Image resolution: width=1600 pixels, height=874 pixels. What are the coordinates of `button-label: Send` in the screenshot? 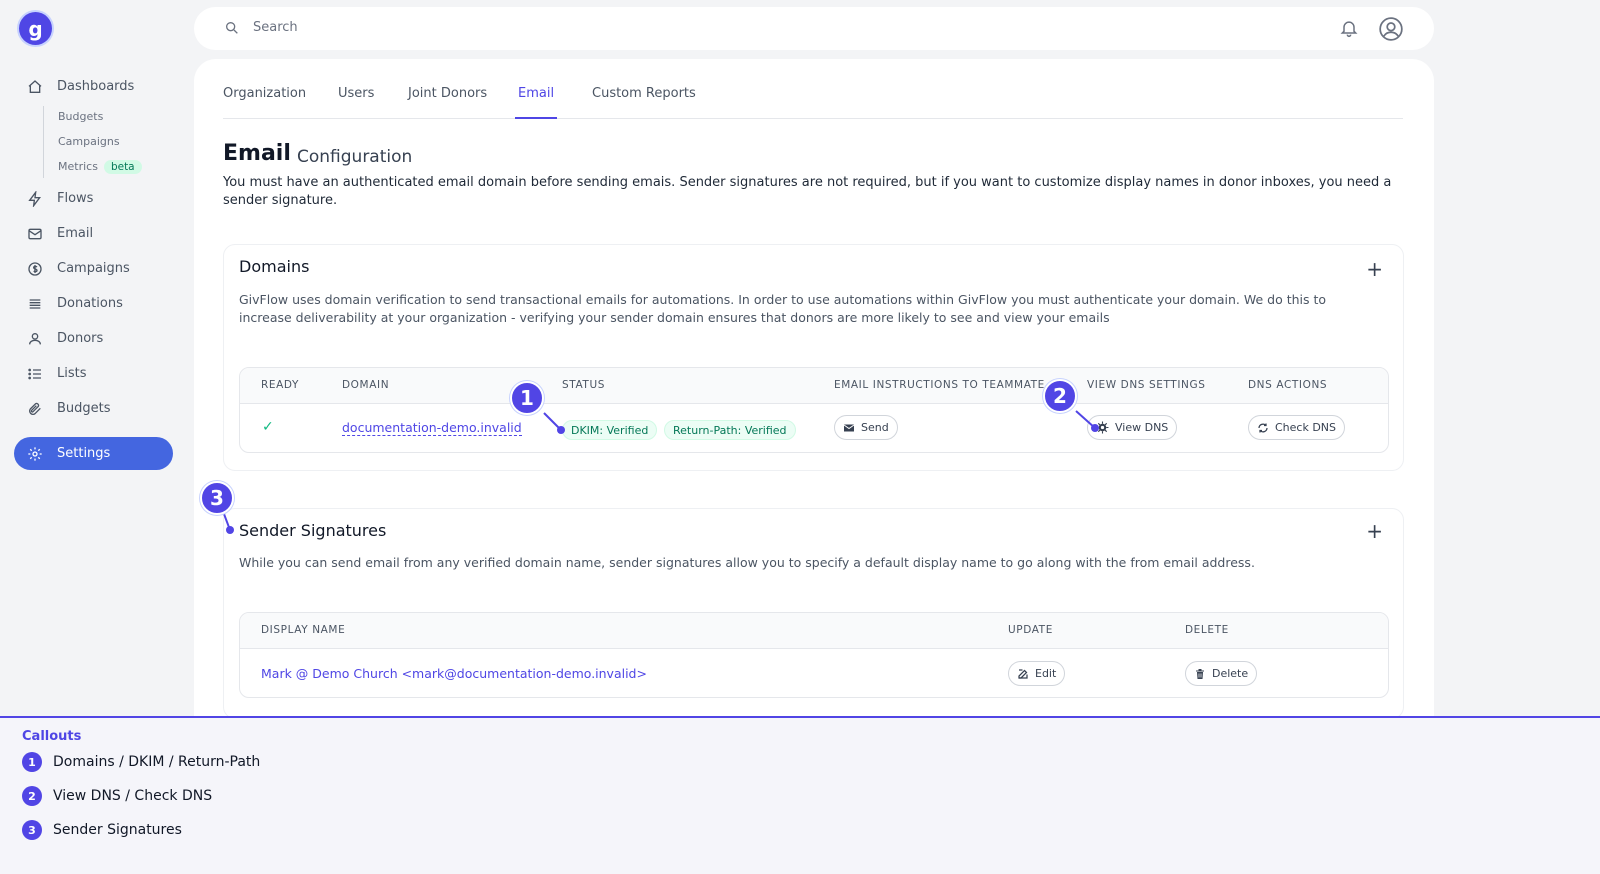 It's located at (875, 427).